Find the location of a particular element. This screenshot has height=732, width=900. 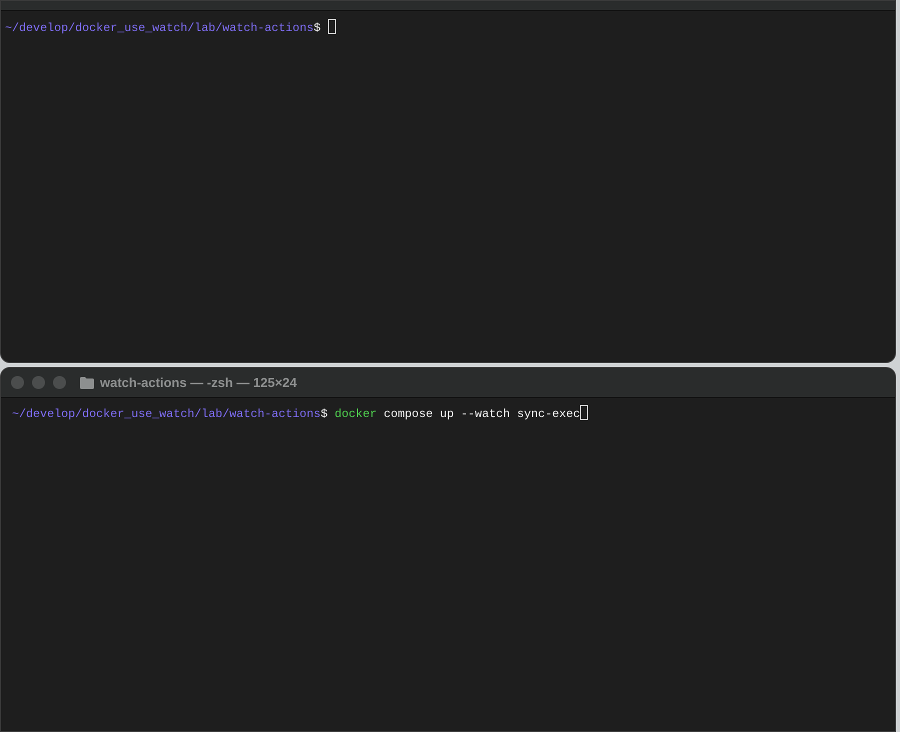

command-arguments: compose up --watch sync-exec is located at coordinates (482, 414).